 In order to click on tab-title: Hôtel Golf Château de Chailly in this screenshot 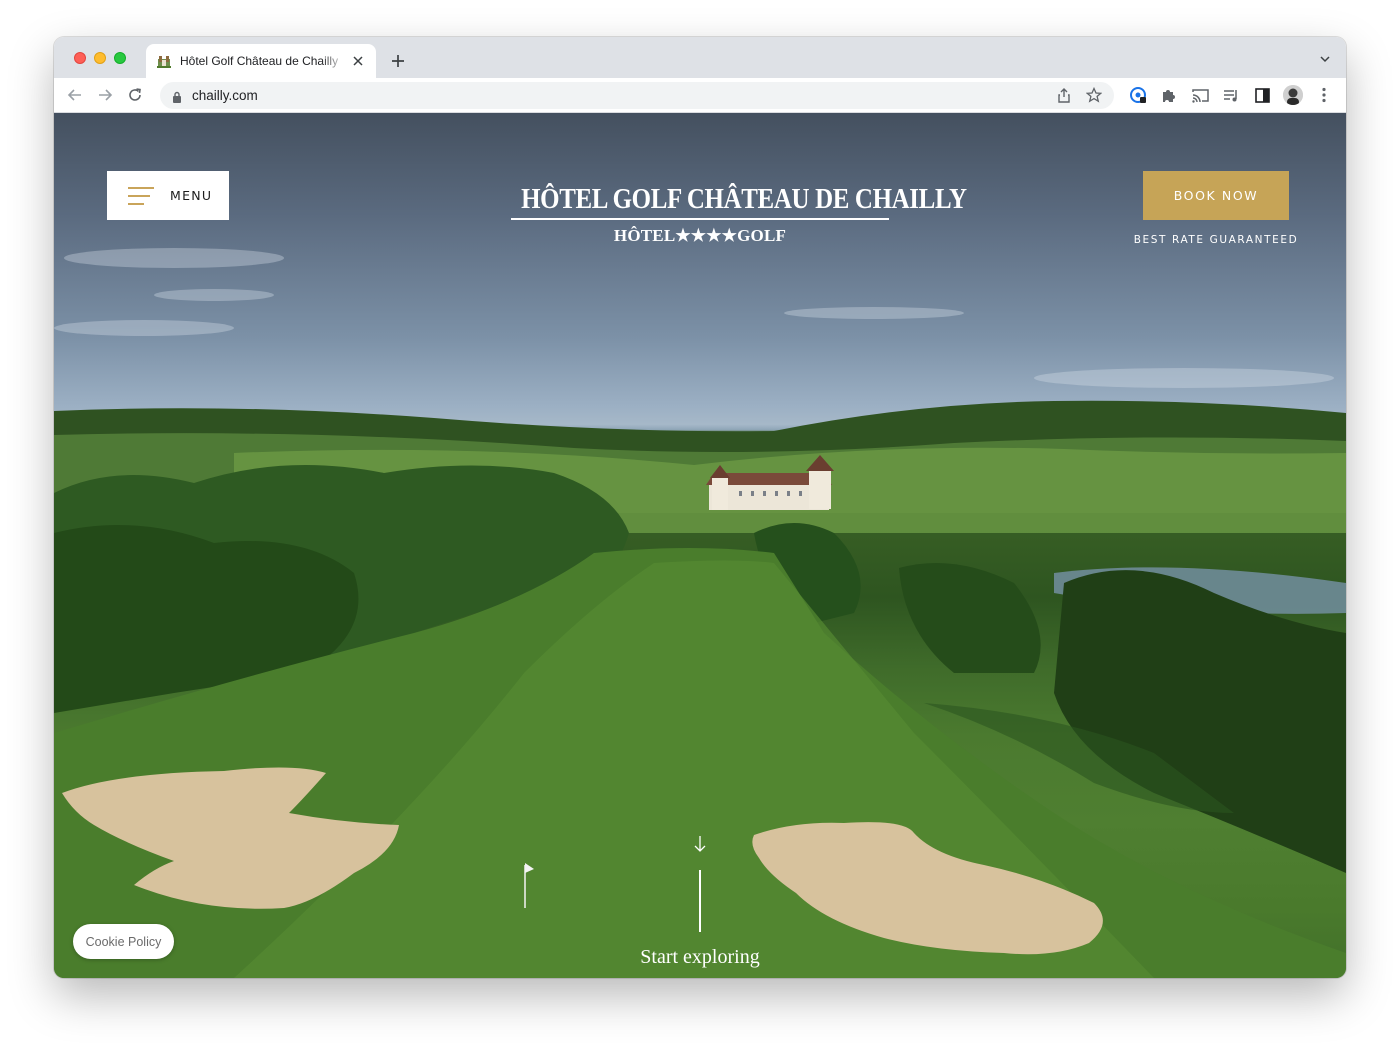, I will do `click(259, 61)`.